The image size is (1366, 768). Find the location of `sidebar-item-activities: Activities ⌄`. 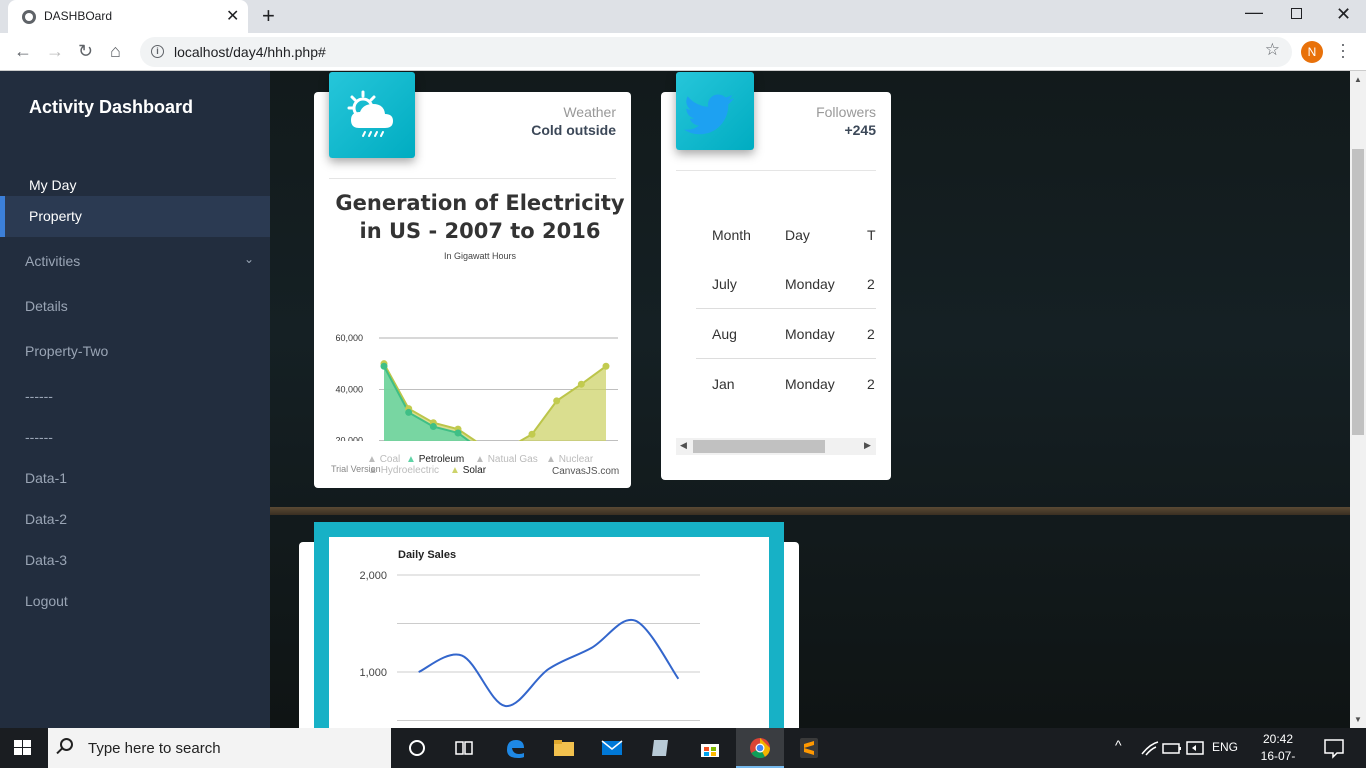

sidebar-item-activities: Activities ⌄ is located at coordinates (135, 261).